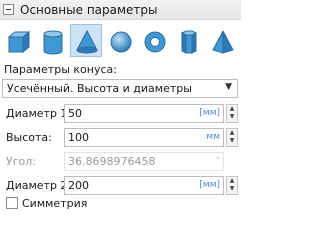 This screenshot has width=320, height=240. What do you see at coordinates (209, 113) in the screenshot?
I see `diameter1-unit: [мм]` at bounding box center [209, 113].